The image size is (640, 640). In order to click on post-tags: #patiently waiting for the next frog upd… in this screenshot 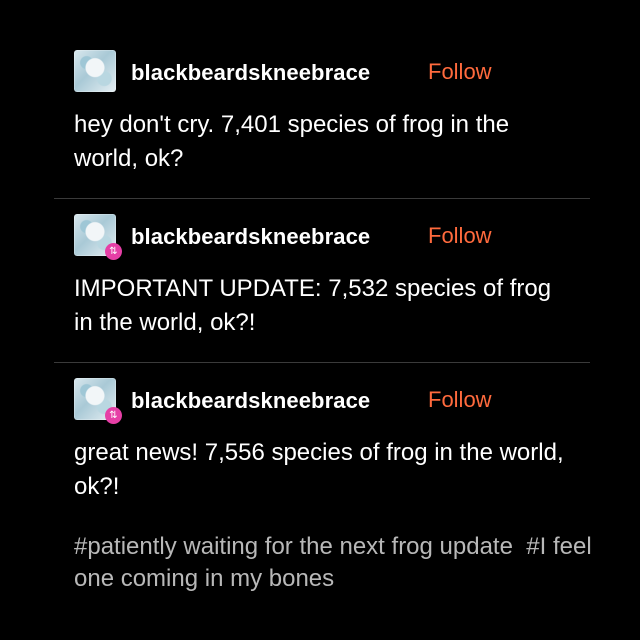, I will do `click(334, 563)`.